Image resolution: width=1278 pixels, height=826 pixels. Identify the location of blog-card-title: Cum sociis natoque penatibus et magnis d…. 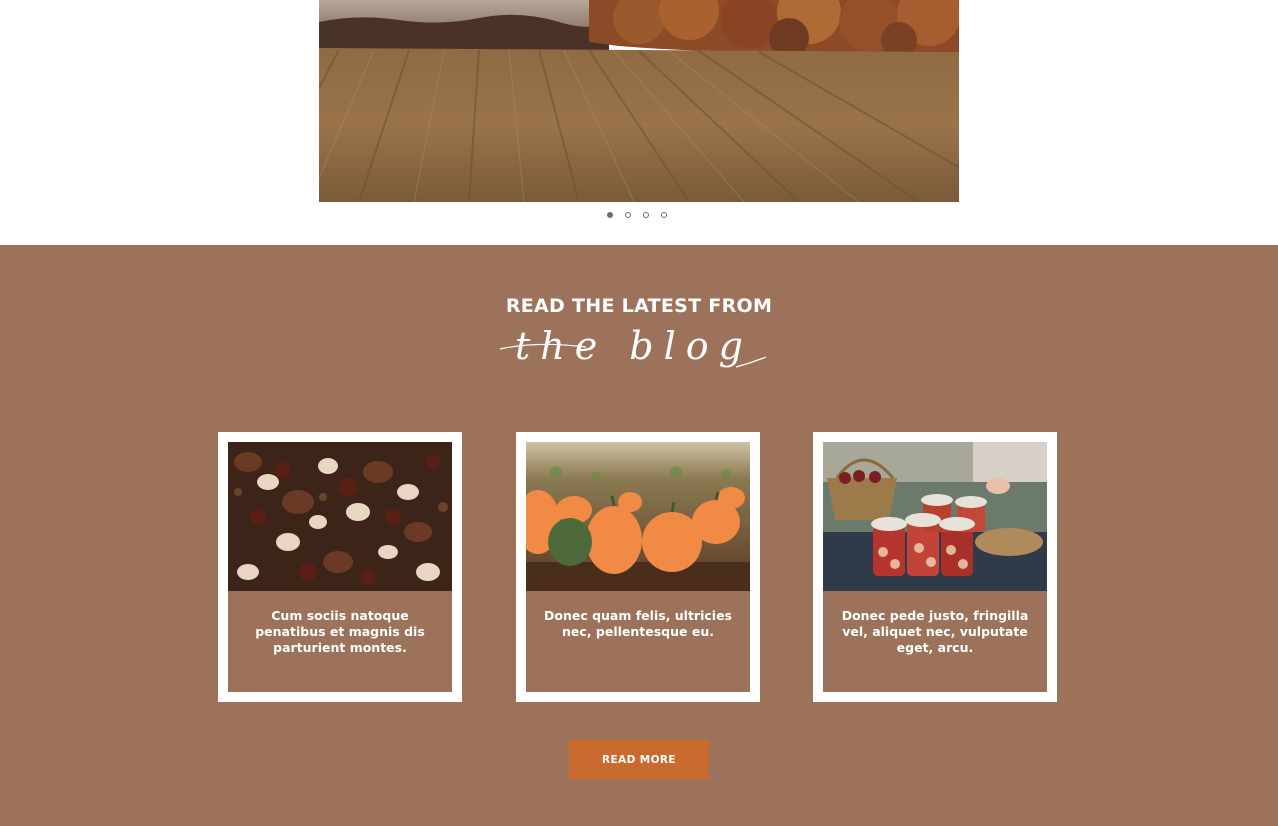
(340, 632).